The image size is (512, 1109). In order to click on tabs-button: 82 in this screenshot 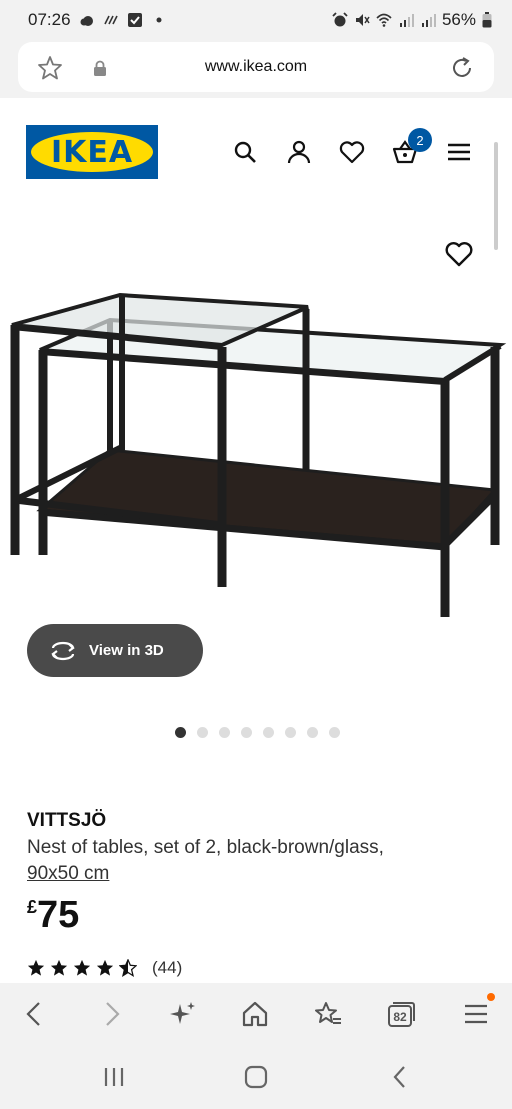, I will do `click(401, 1014)`.